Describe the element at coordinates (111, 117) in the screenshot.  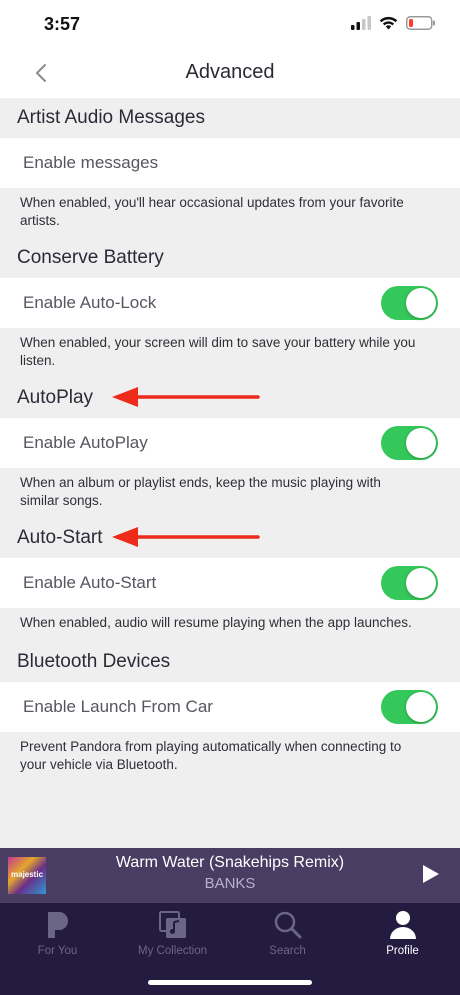
I see `section-title: Artist Audio Messages` at that location.